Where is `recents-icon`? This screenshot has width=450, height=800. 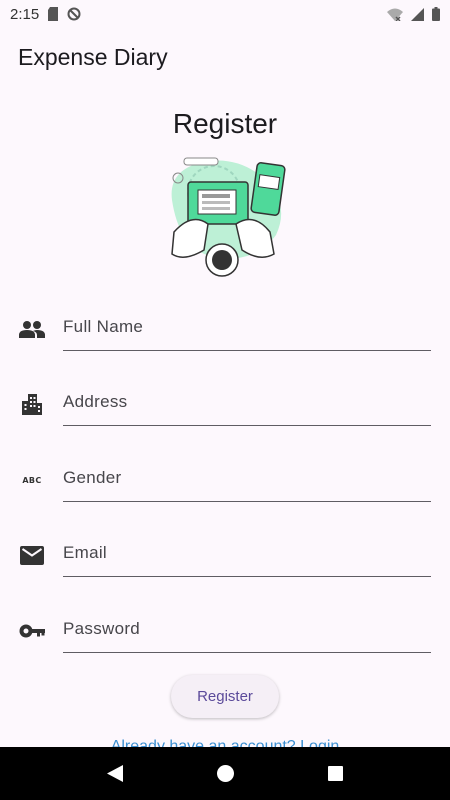 recents-icon is located at coordinates (335, 773).